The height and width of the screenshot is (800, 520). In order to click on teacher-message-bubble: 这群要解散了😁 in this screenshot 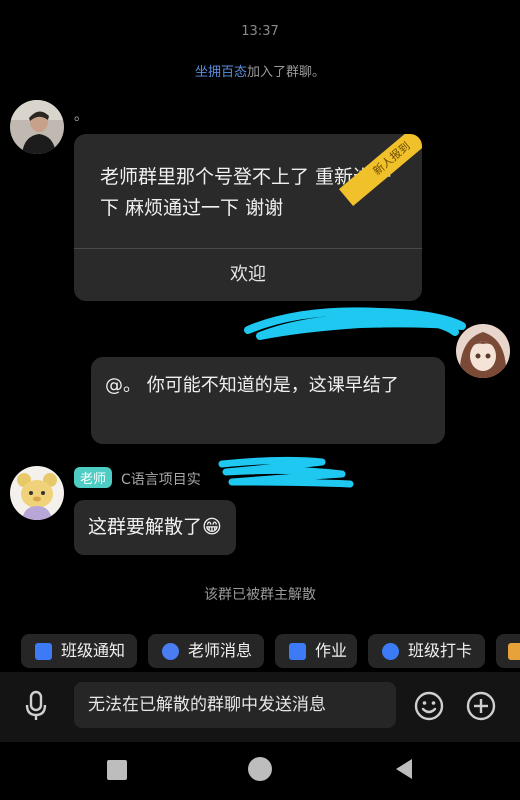, I will do `click(155, 527)`.